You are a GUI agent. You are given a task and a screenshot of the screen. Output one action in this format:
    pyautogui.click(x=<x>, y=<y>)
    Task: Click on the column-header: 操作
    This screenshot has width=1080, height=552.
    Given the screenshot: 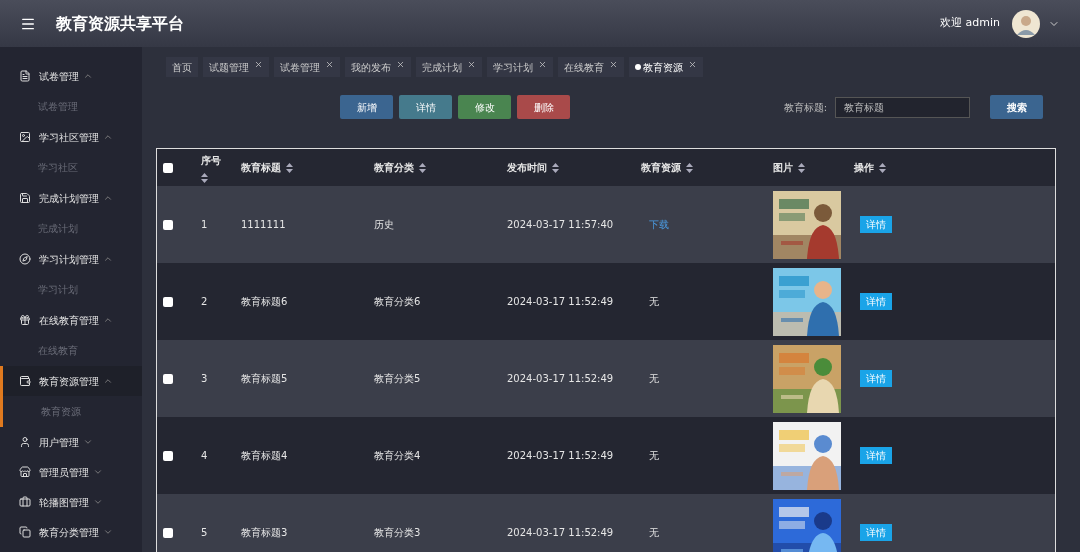 What is the action you would take?
    pyautogui.click(x=954, y=167)
    